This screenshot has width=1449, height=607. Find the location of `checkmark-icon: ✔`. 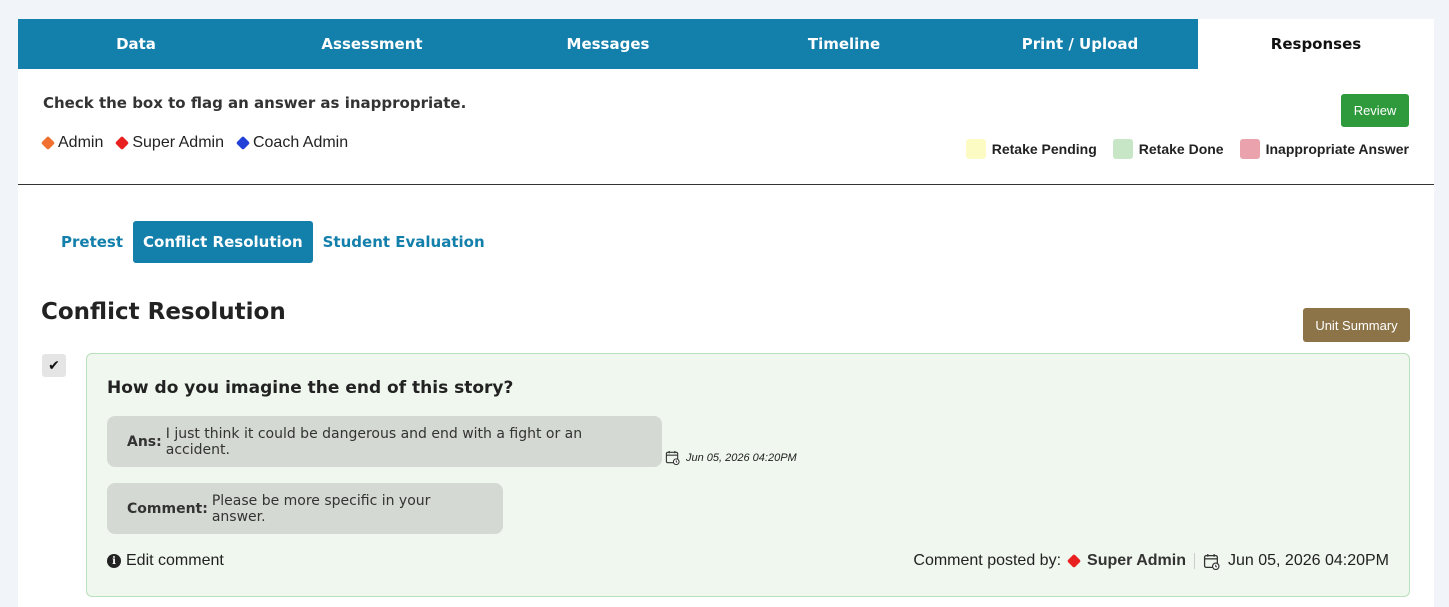

checkmark-icon: ✔ is located at coordinates (54, 365).